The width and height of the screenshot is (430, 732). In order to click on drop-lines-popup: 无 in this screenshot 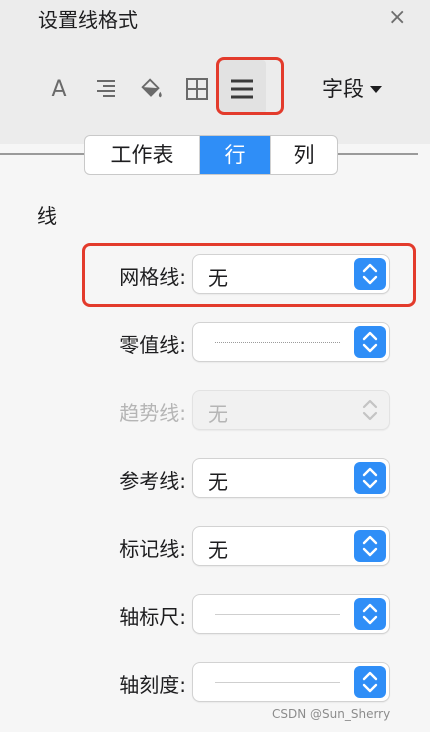, I will do `click(291, 546)`.